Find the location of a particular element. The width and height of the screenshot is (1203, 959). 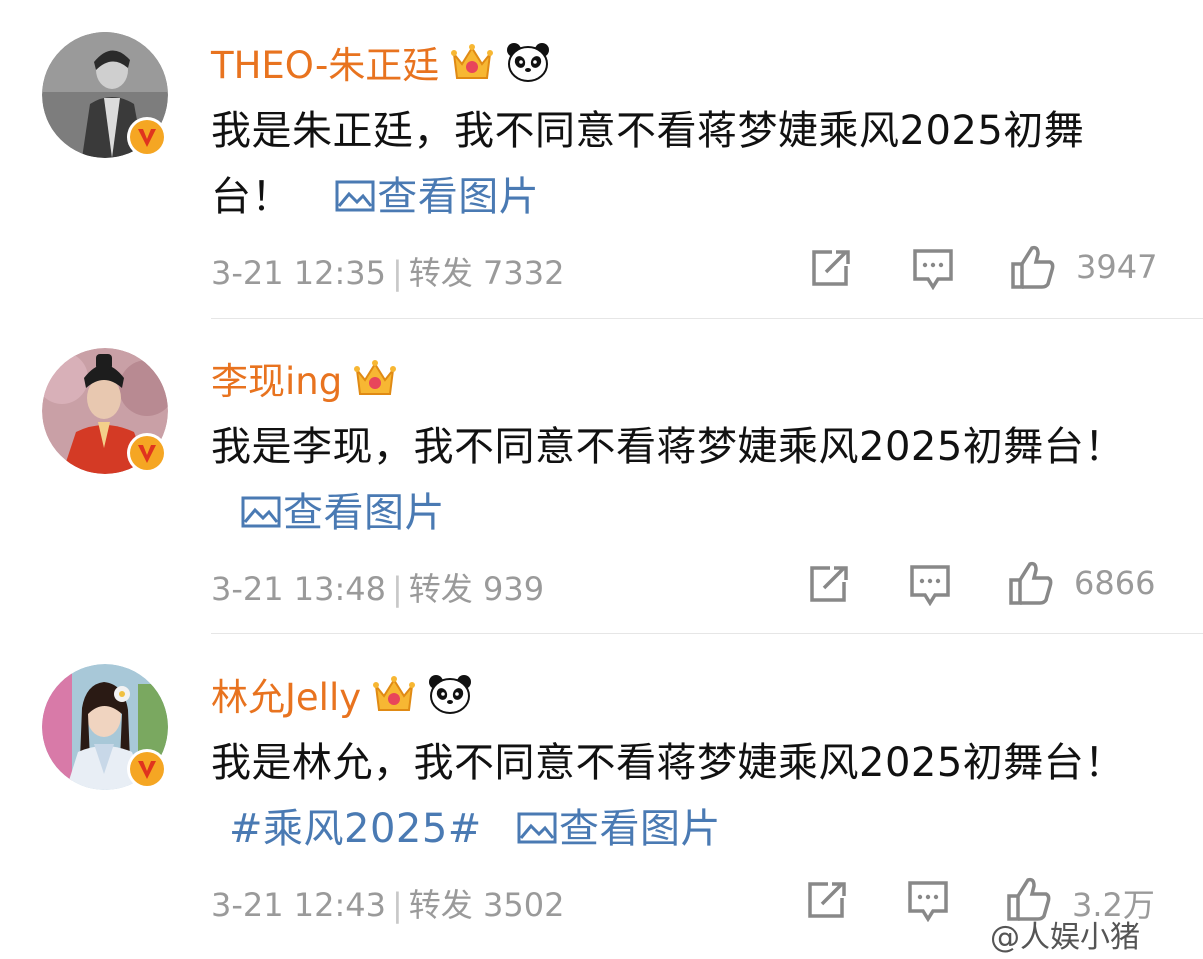

comment-text: 我是李现，我不同意不看蒋梦婕乘风2025初舞台！ 查看图片 is located at coordinates (681, 480).